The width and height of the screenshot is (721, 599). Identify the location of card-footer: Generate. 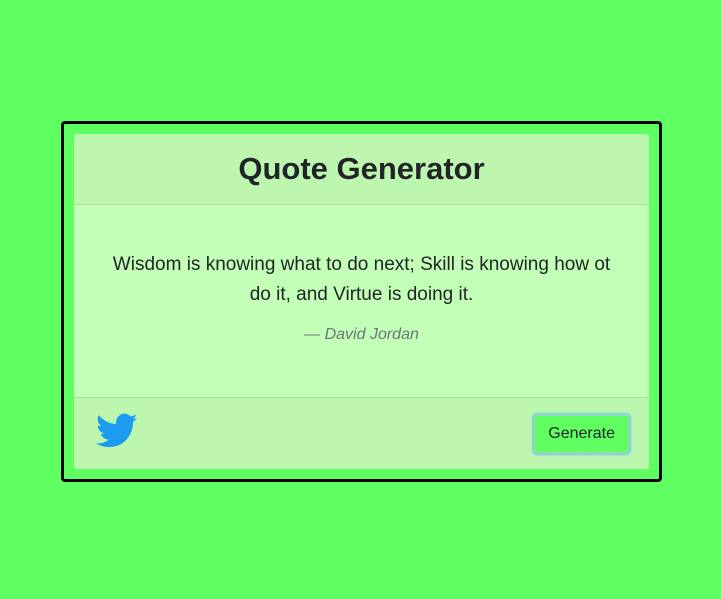
(361, 433).